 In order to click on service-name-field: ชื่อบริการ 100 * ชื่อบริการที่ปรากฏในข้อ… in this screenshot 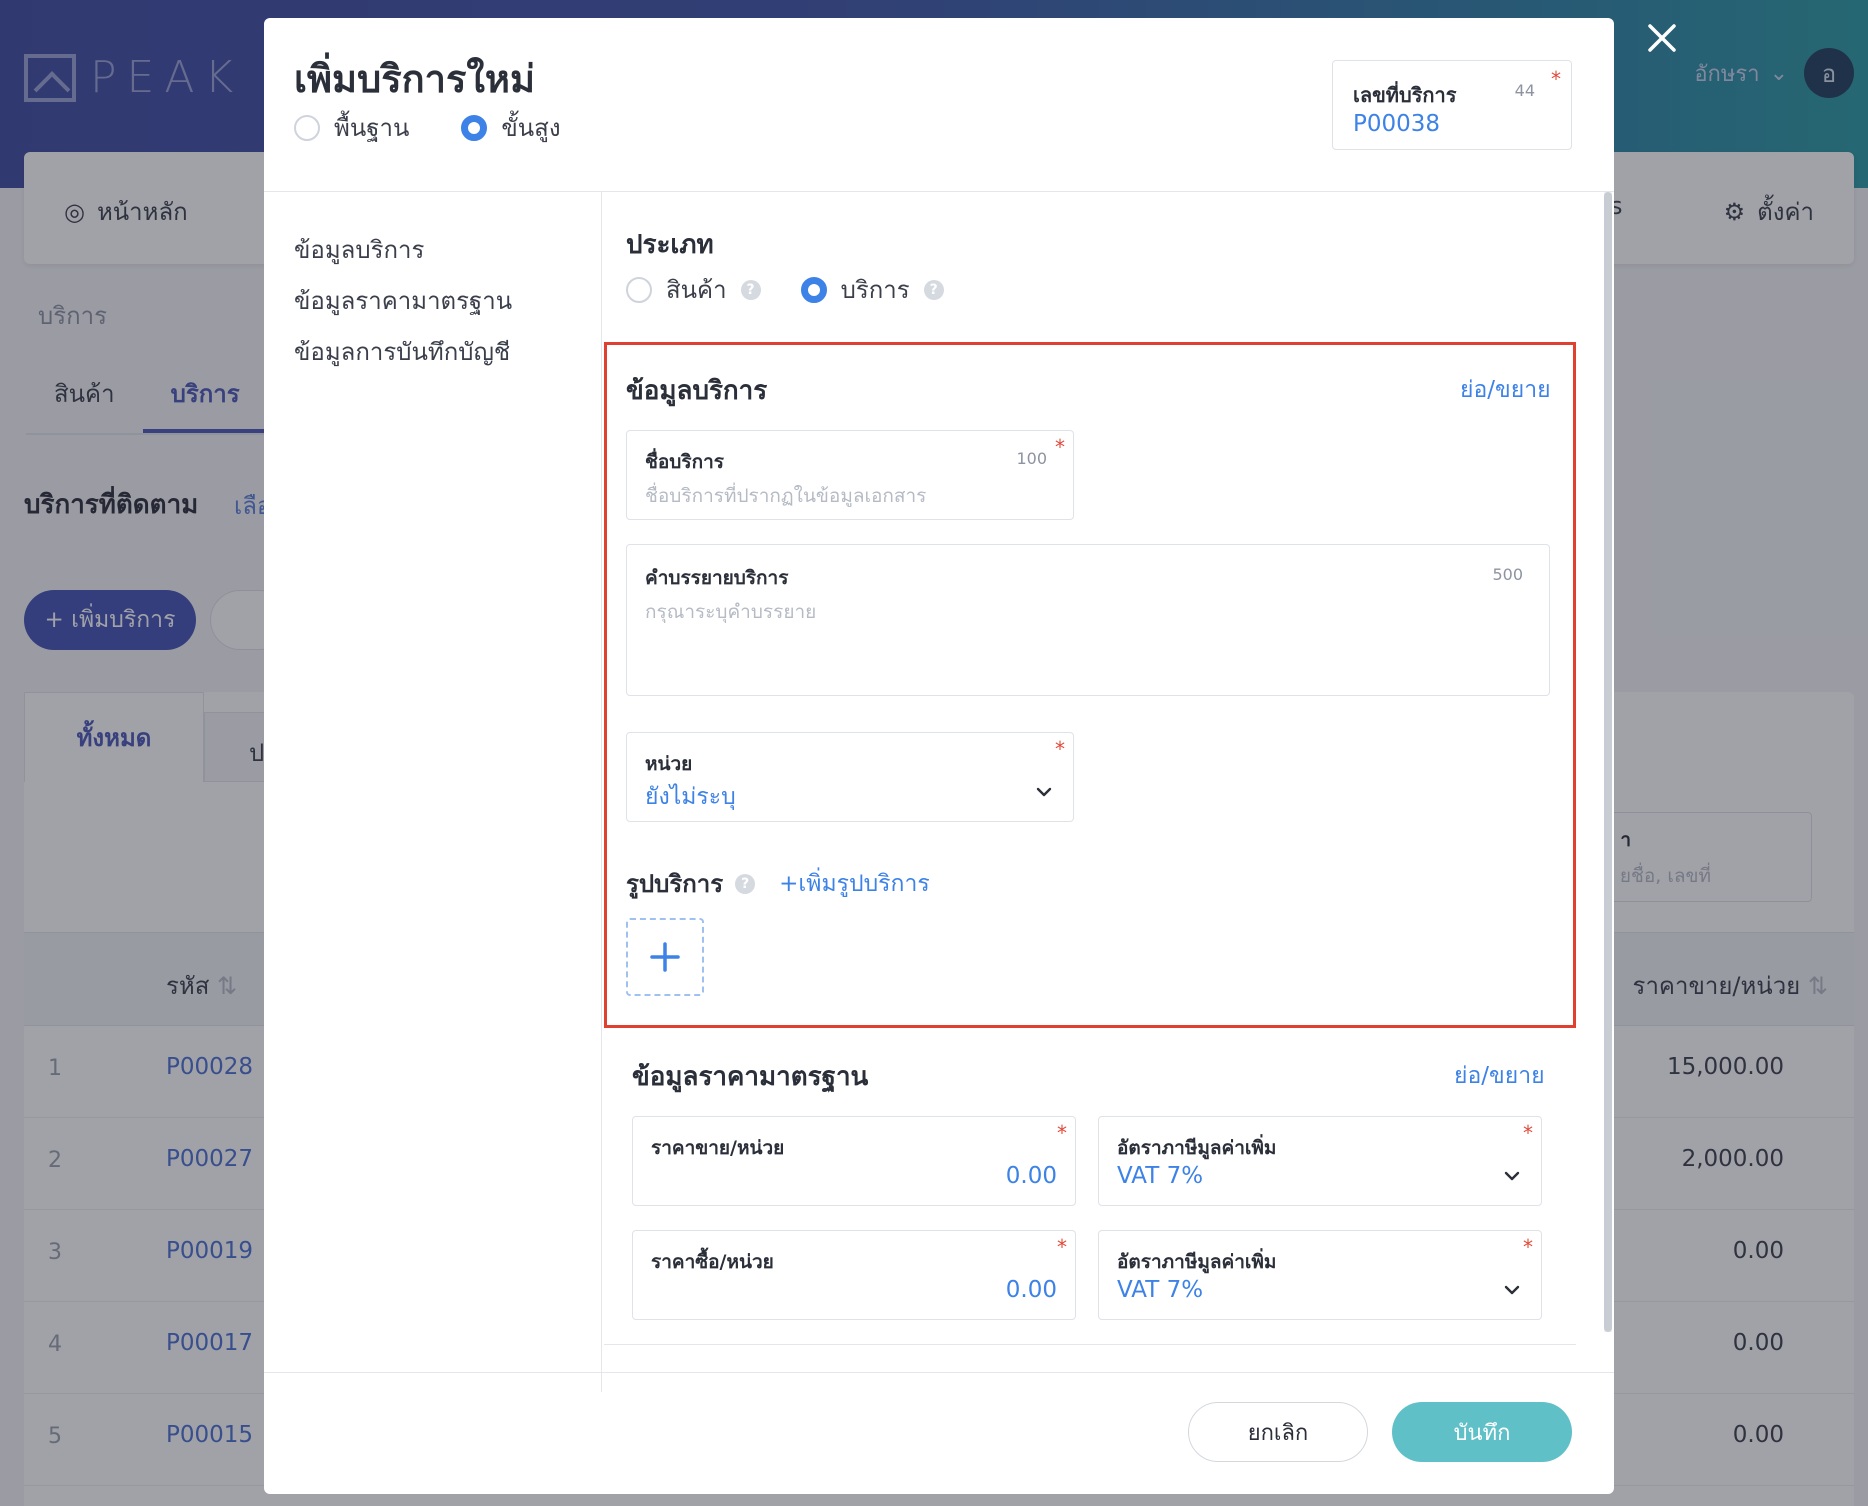, I will do `click(850, 475)`.